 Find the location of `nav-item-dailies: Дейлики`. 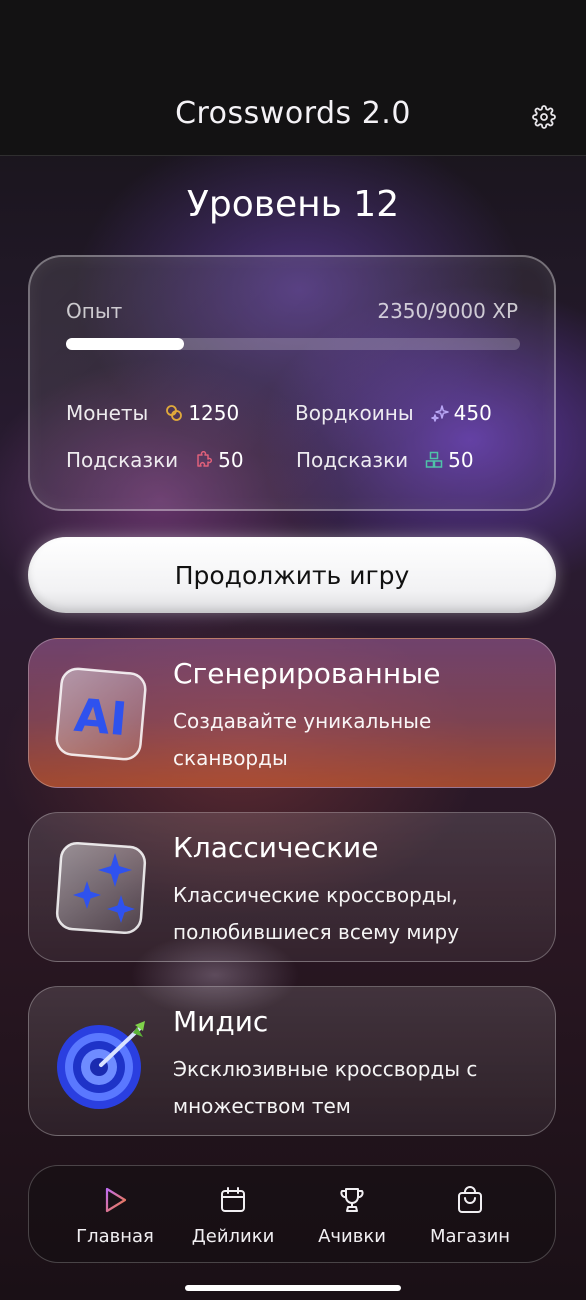

nav-item-dailies: Дейлики is located at coordinates (233, 1215).